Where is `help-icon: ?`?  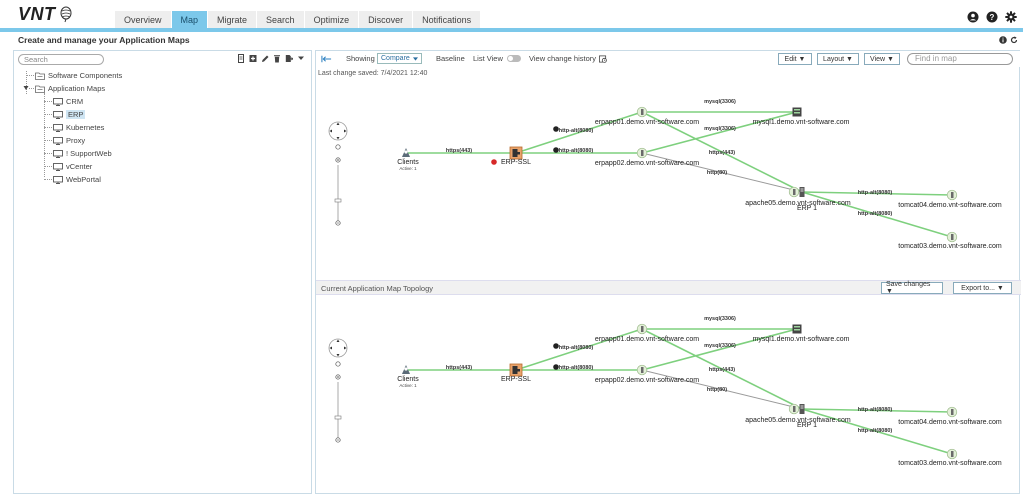
help-icon: ? is located at coordinates (992, 17).